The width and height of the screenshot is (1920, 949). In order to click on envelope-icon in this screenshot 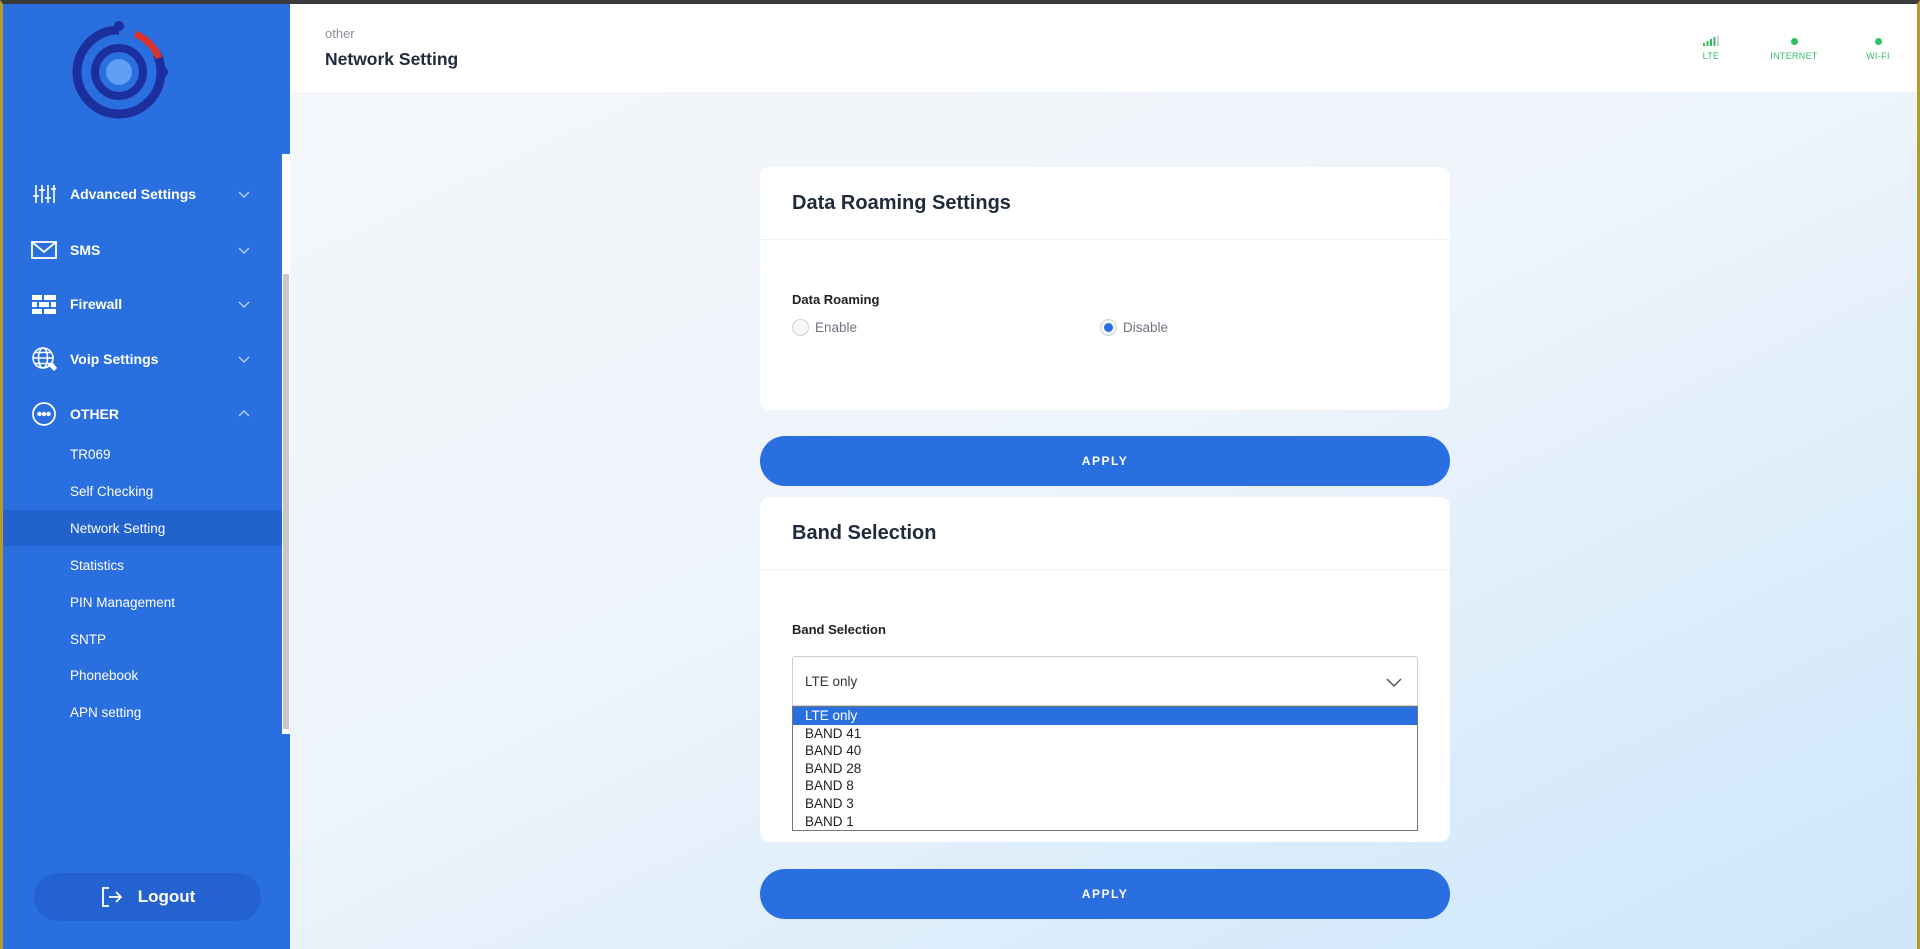, I will do `click(44, 250)`.